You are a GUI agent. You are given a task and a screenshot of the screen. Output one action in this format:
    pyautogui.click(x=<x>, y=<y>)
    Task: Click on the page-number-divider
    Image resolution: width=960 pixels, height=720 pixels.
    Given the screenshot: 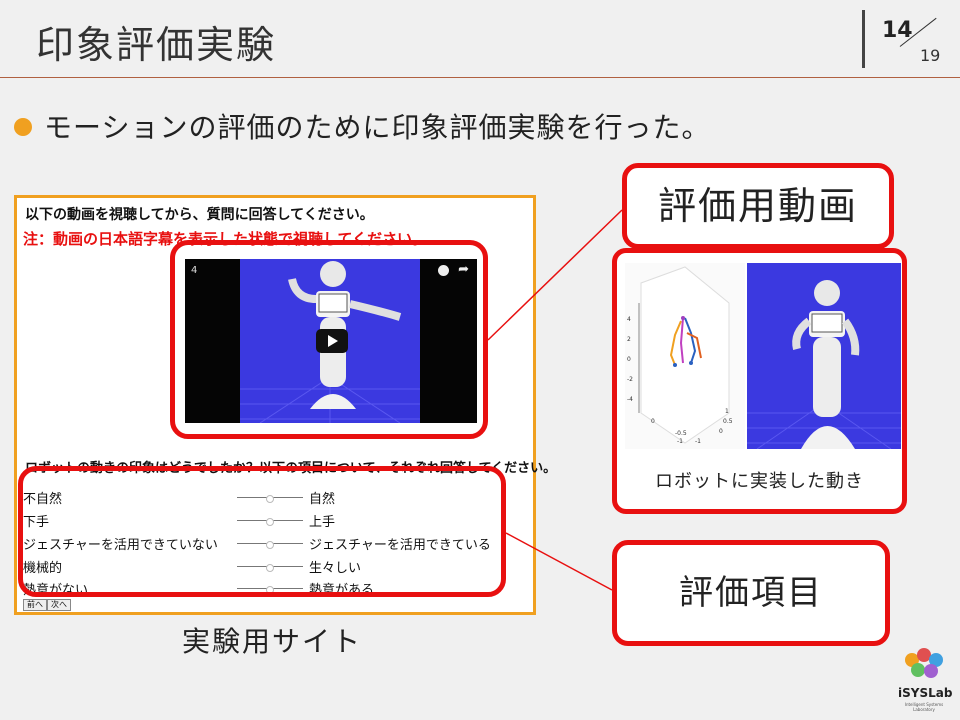 What is the action you would take?
    pyautogui.click(x=863, y=39)
    